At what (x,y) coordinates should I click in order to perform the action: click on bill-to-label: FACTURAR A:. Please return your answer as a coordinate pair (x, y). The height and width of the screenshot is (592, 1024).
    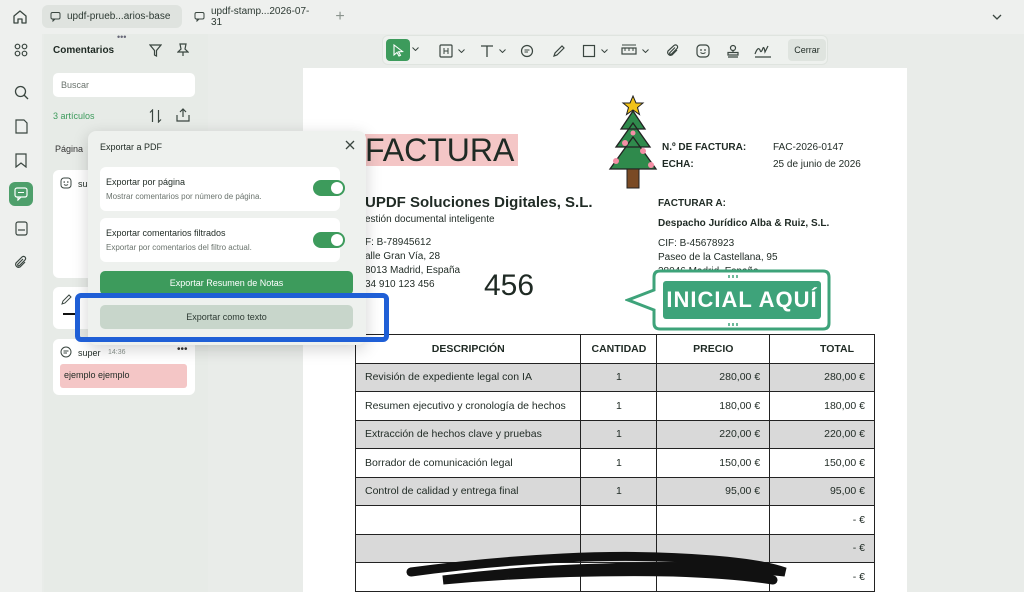
    Looking at the image, I should click on (692, 203).